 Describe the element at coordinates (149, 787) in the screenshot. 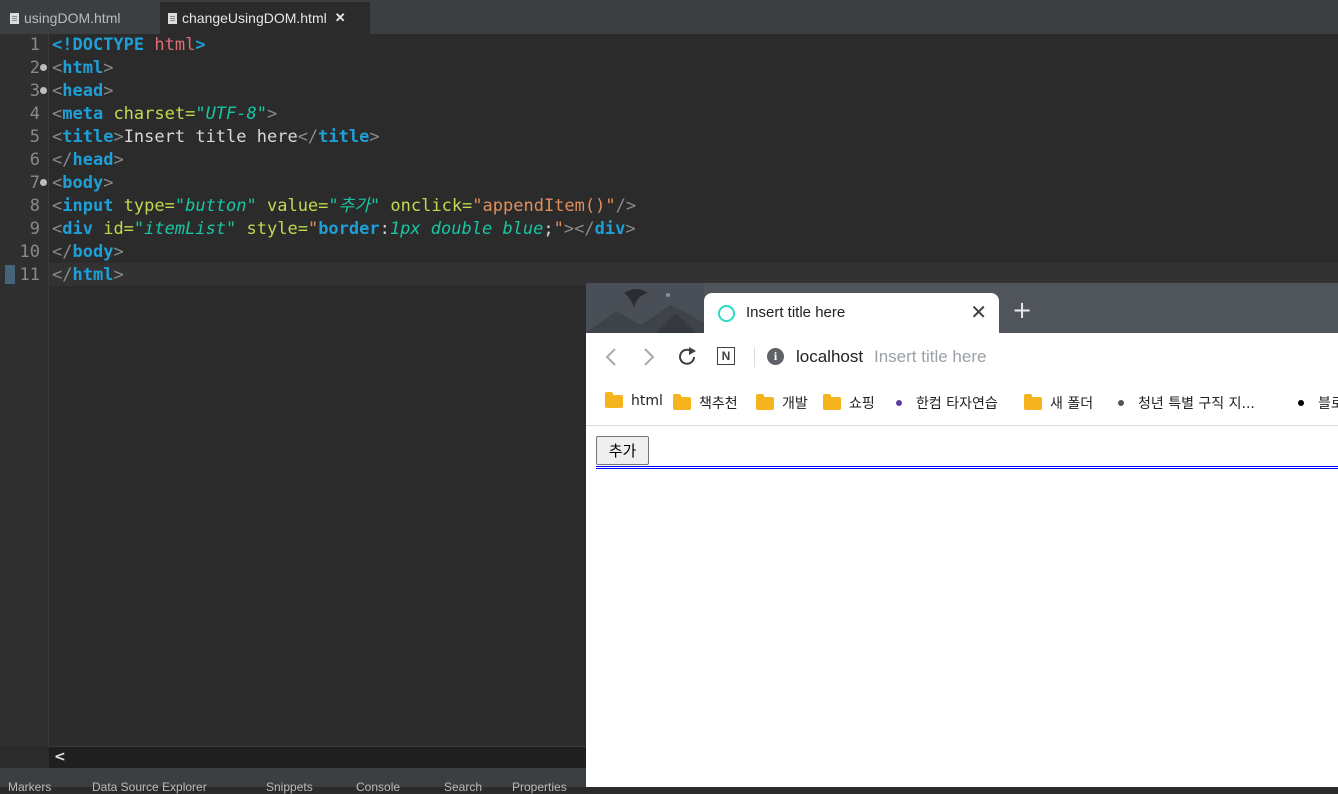

I see `view-tab-data-source-explorer: Data Source Explorer` at that location.